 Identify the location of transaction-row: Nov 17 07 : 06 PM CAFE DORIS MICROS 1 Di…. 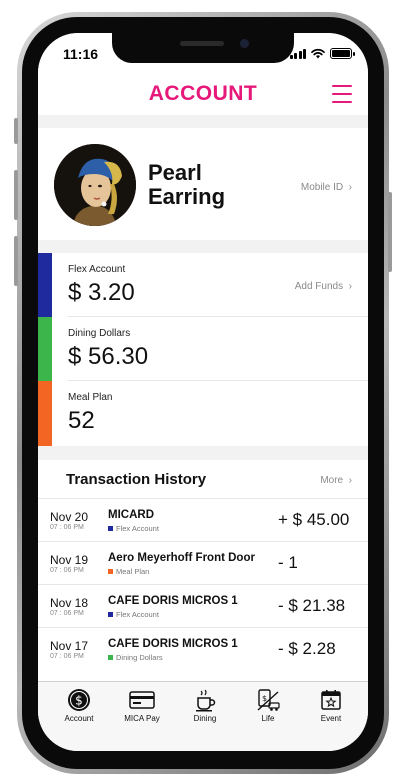
(203, 649).